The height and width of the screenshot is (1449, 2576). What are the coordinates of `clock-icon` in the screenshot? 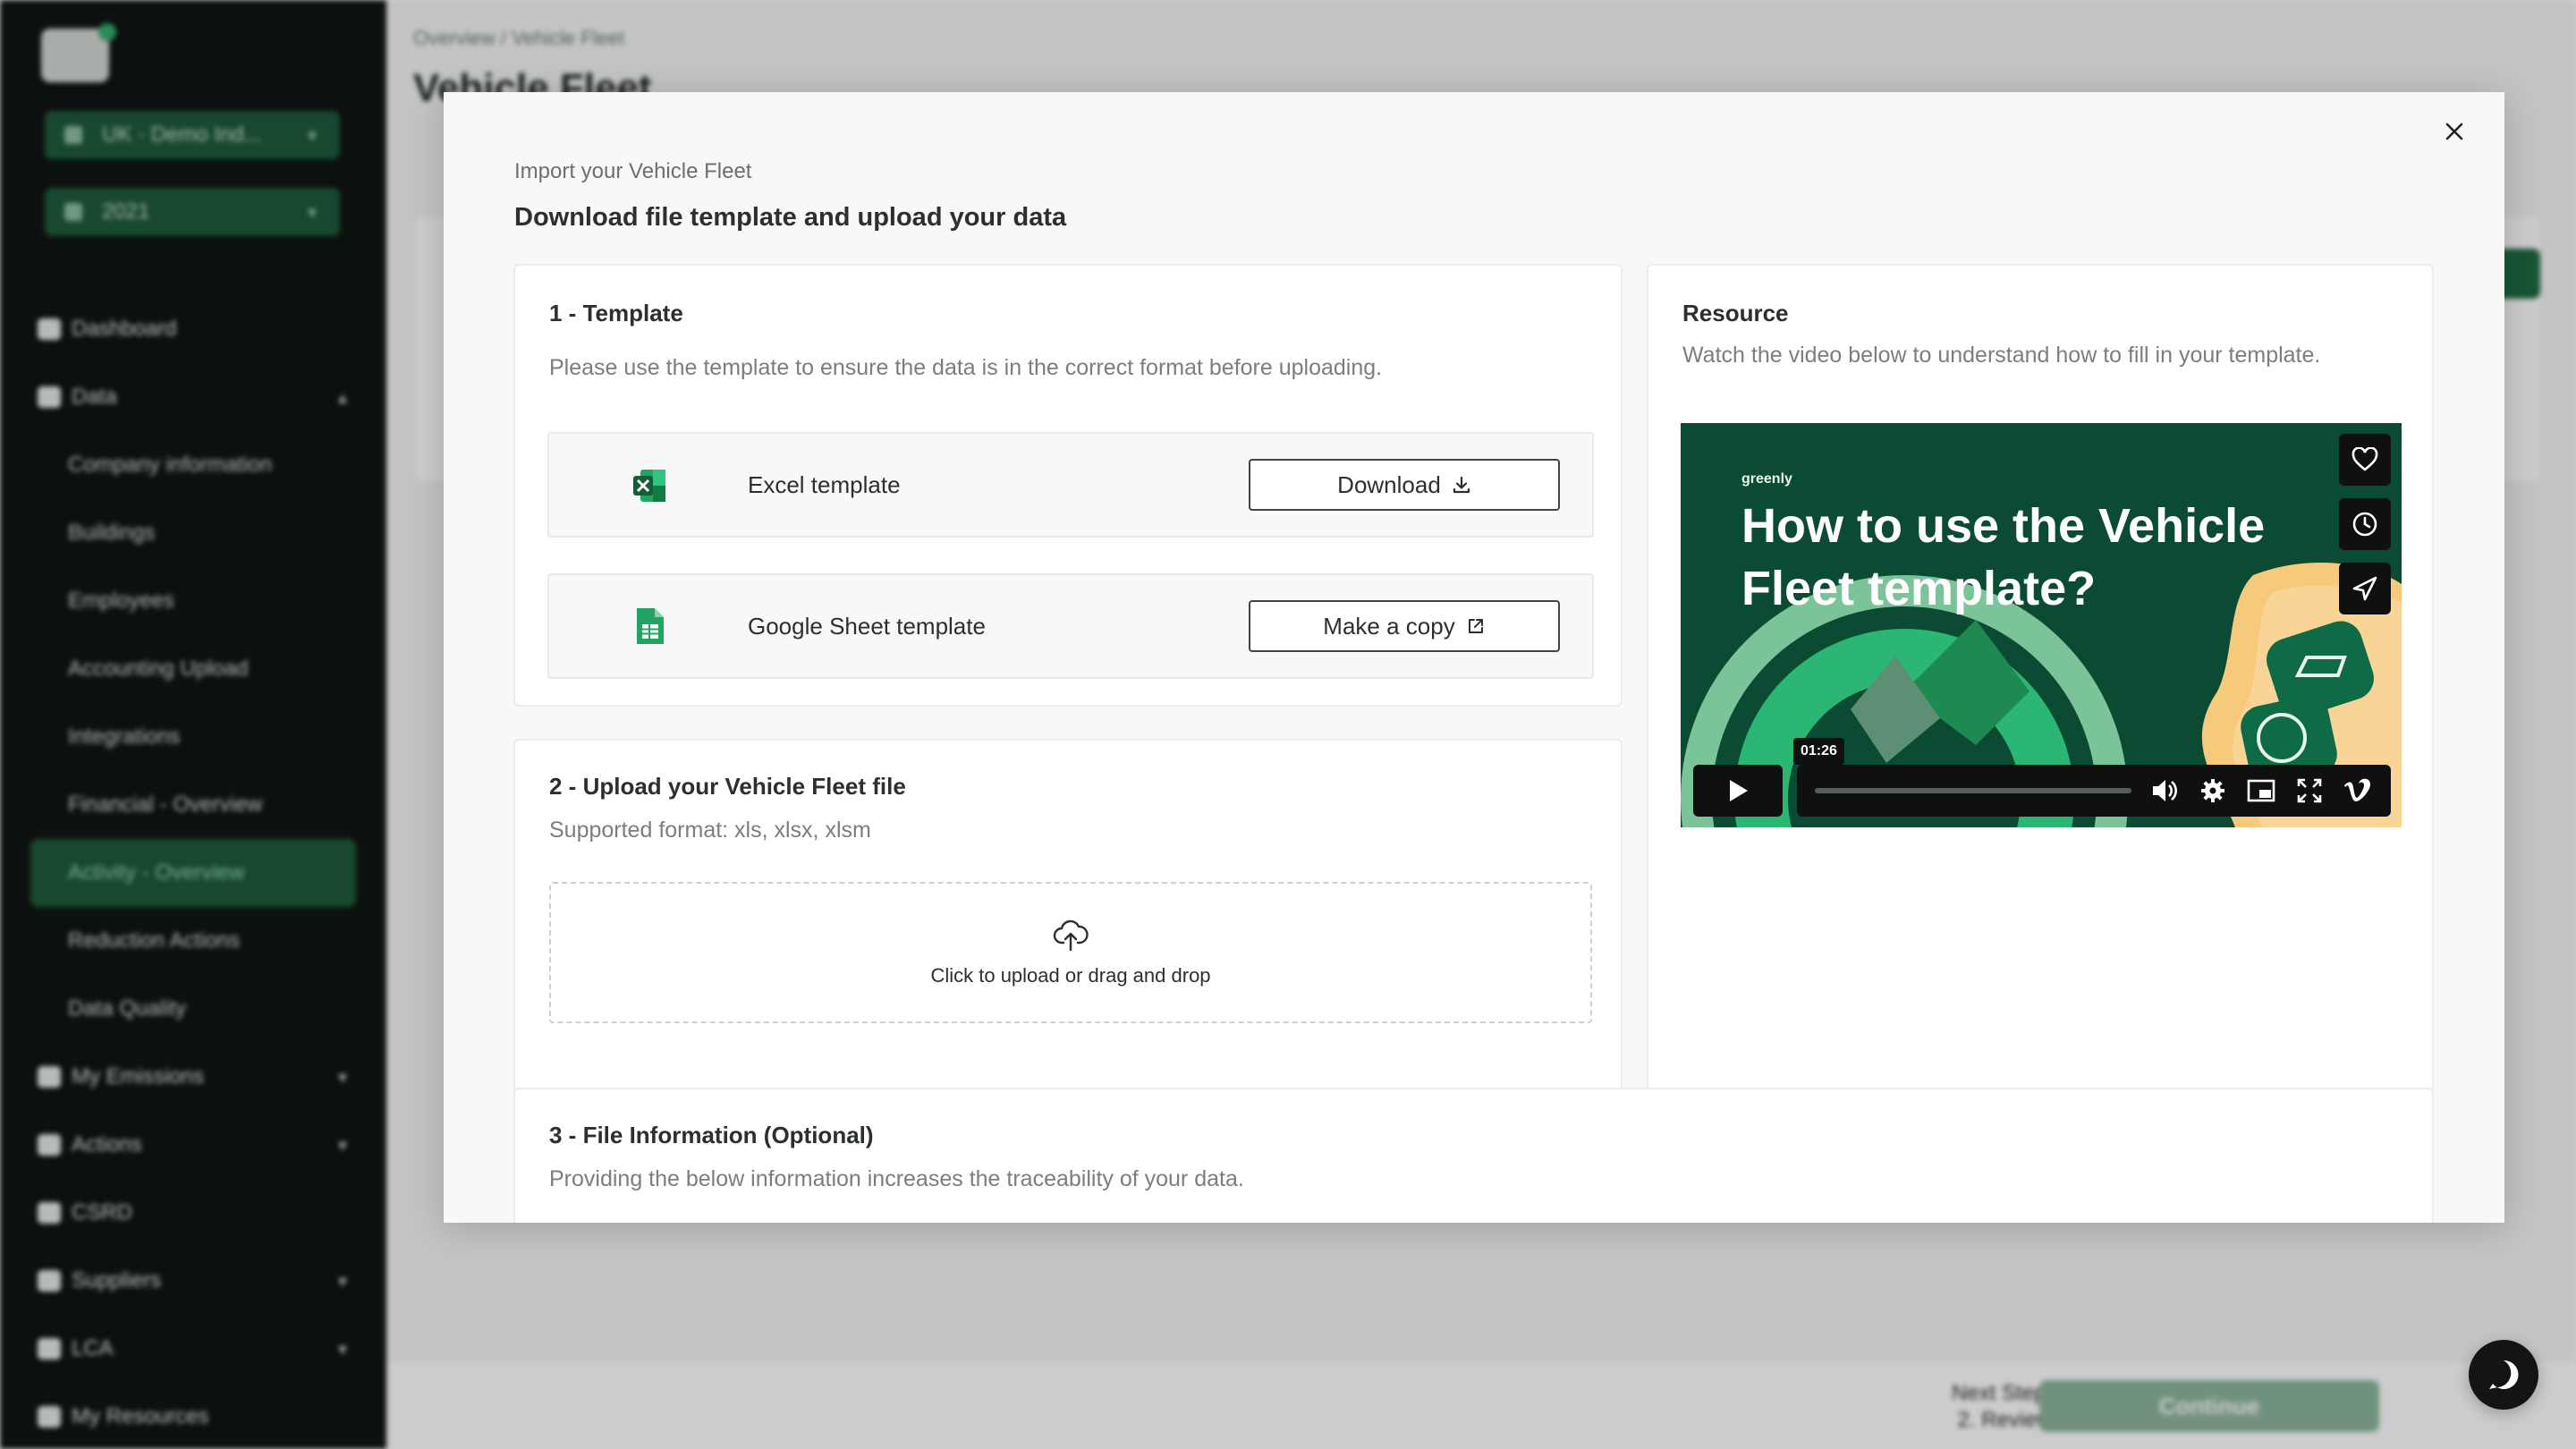 It's located at (2364, 524).